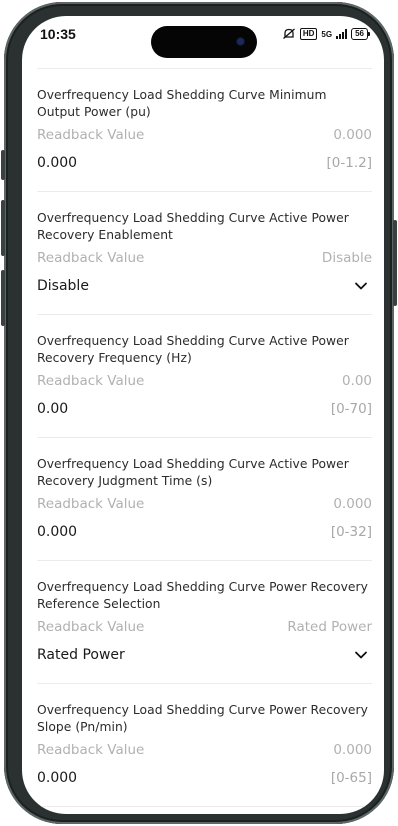  What do you see at coordinates (329, 627) in the screenshot?
I see `readback-value: Rated Power` at bounding box center [329, 627].